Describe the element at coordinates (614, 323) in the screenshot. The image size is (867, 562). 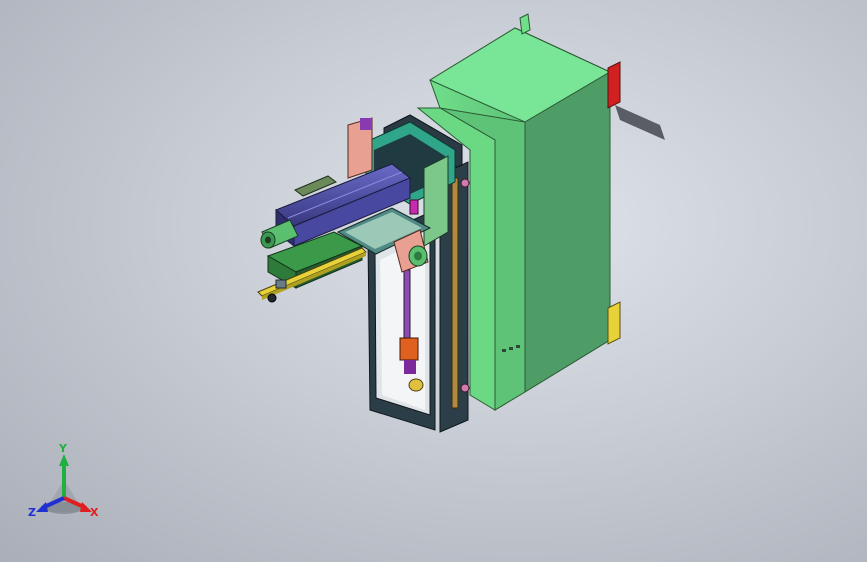
I see `yellow-bracket` at that location.